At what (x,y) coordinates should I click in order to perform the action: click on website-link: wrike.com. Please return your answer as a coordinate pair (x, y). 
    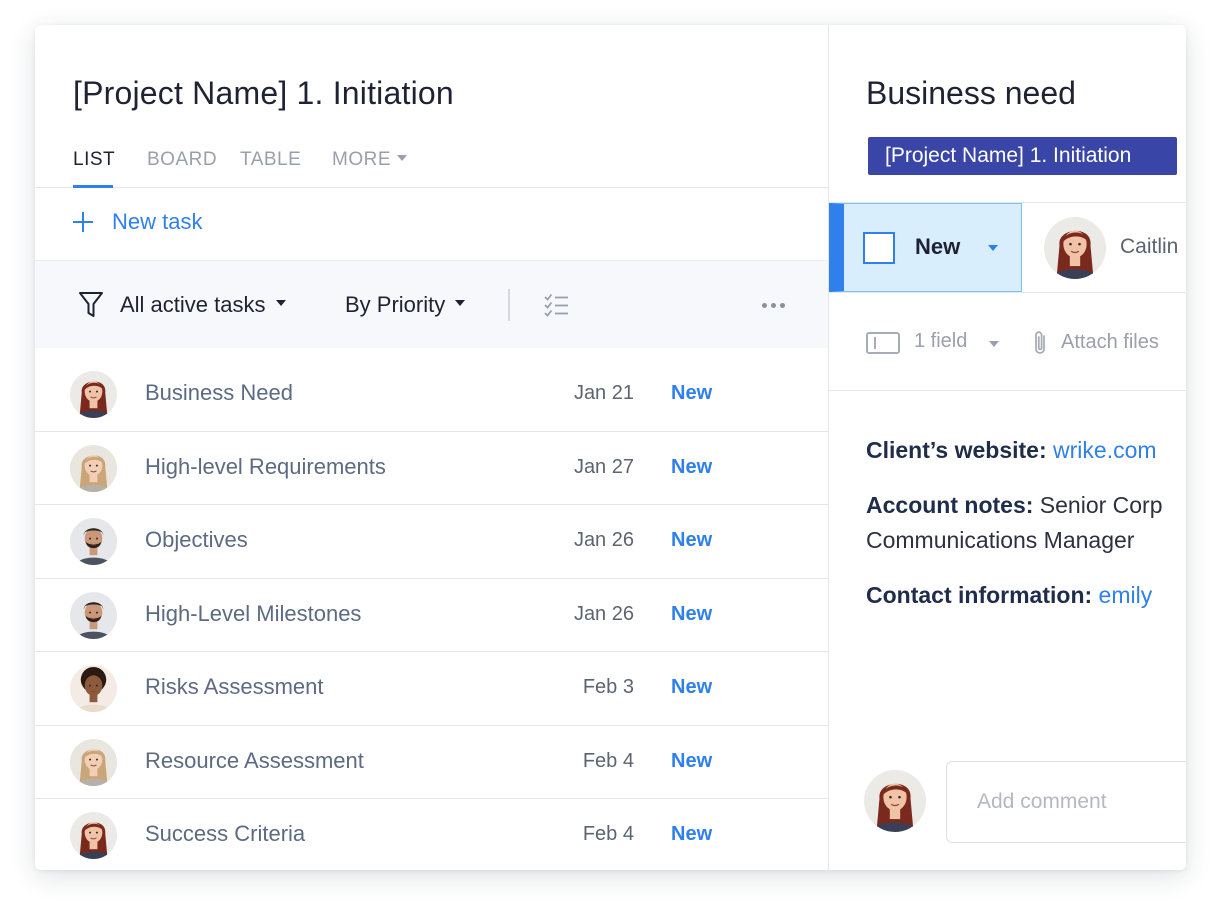
    Looking at the image, I should click on (1105, 450).